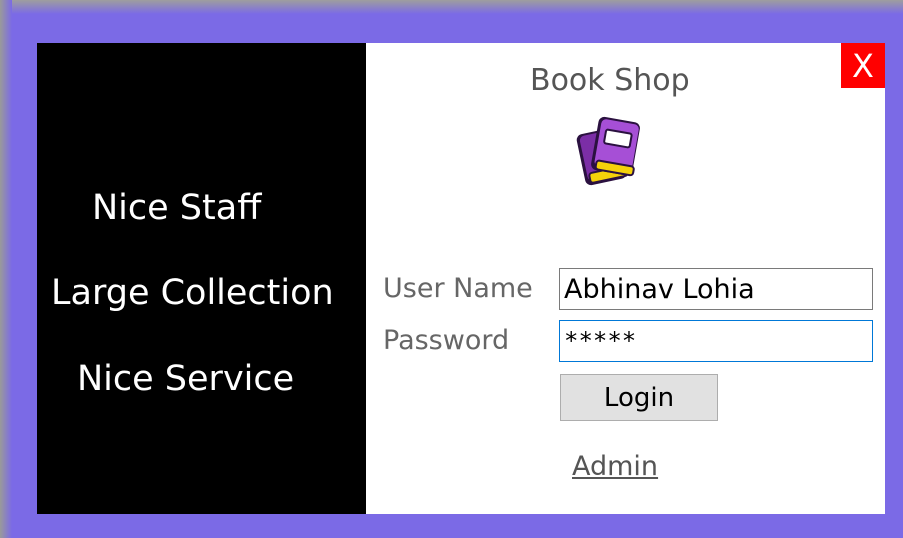 Image resolution: width=903 pixels, height=538 pixels. I want to click on password-input, so click(716, 341).